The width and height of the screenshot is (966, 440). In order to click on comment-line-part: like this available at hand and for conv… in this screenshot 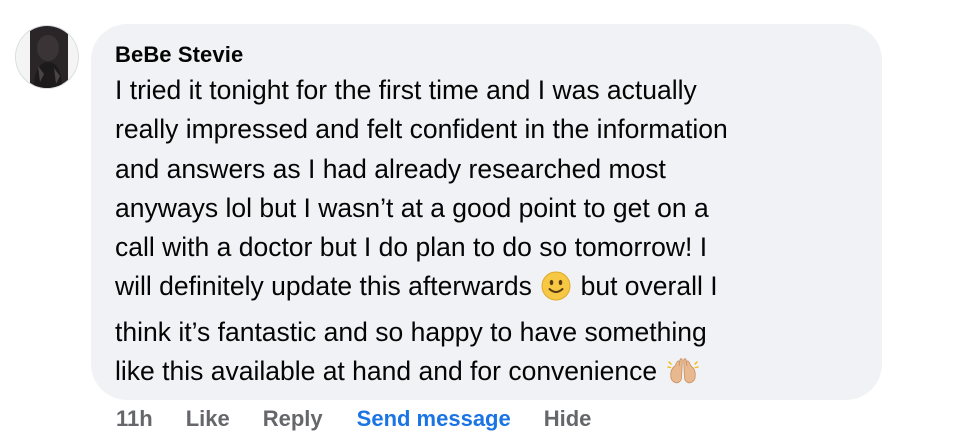, I will do `click(386, 371)`.